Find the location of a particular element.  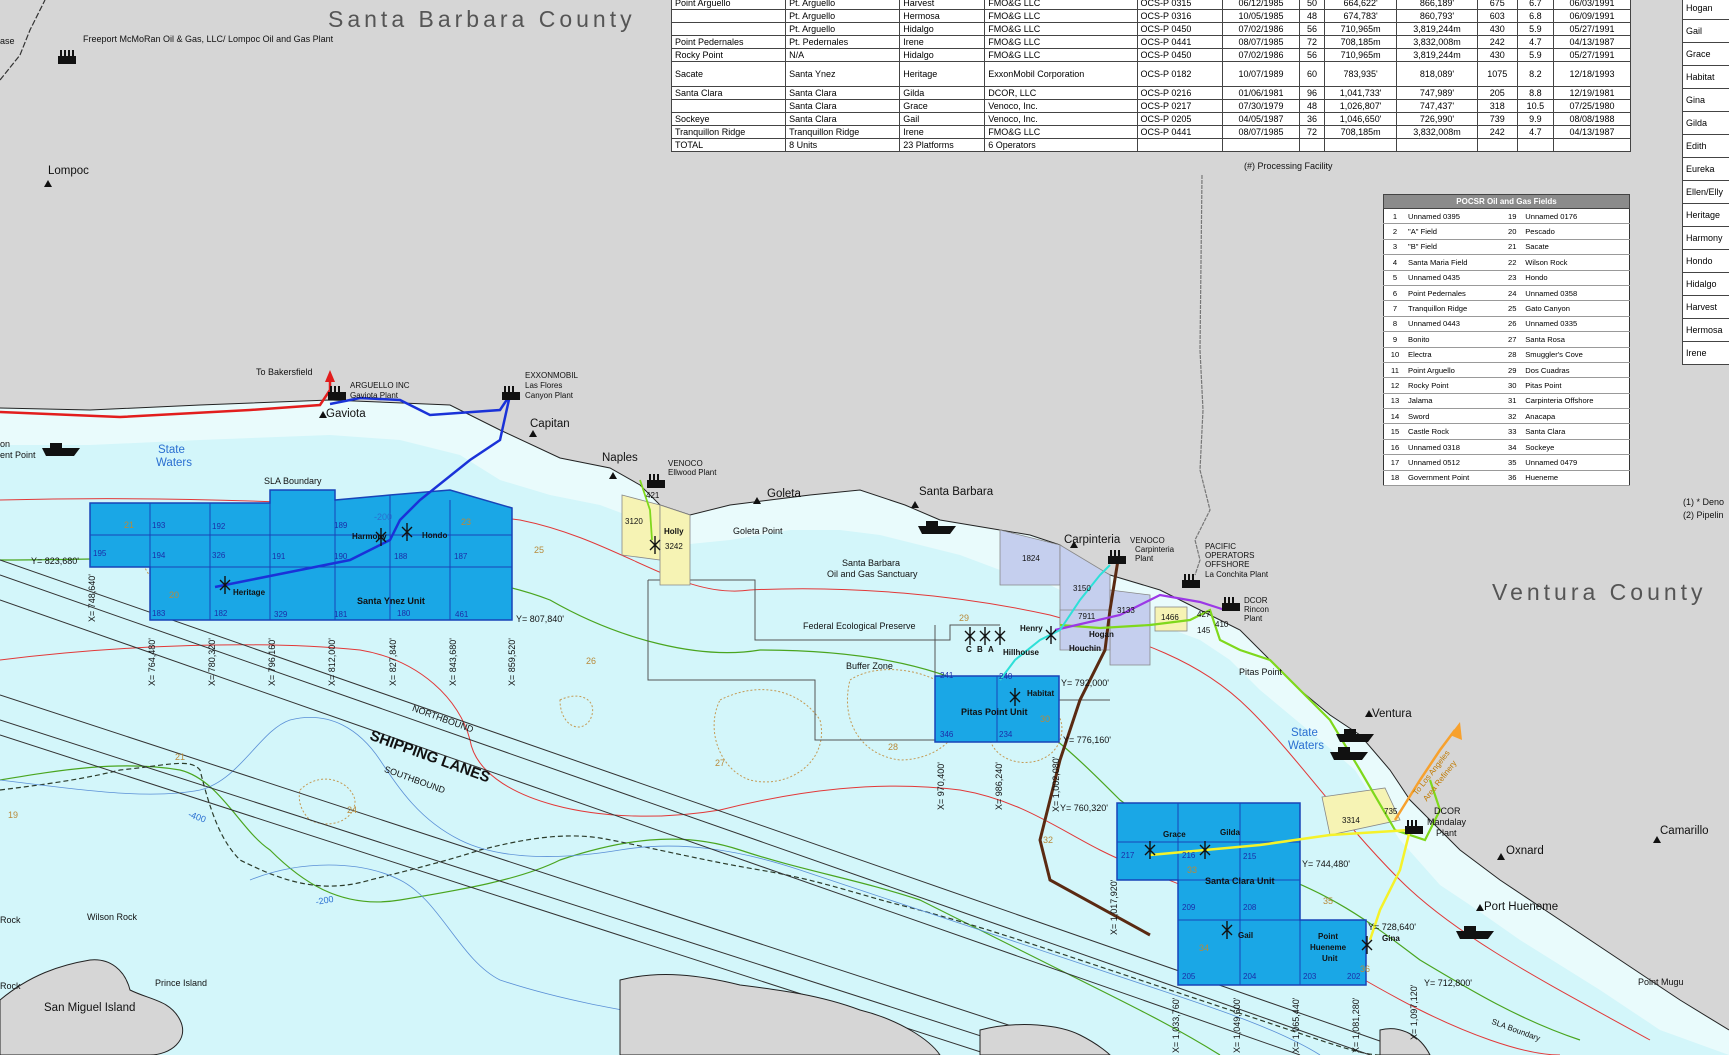

platform-table-cell: 36 is located at coordinates (1312, 119).